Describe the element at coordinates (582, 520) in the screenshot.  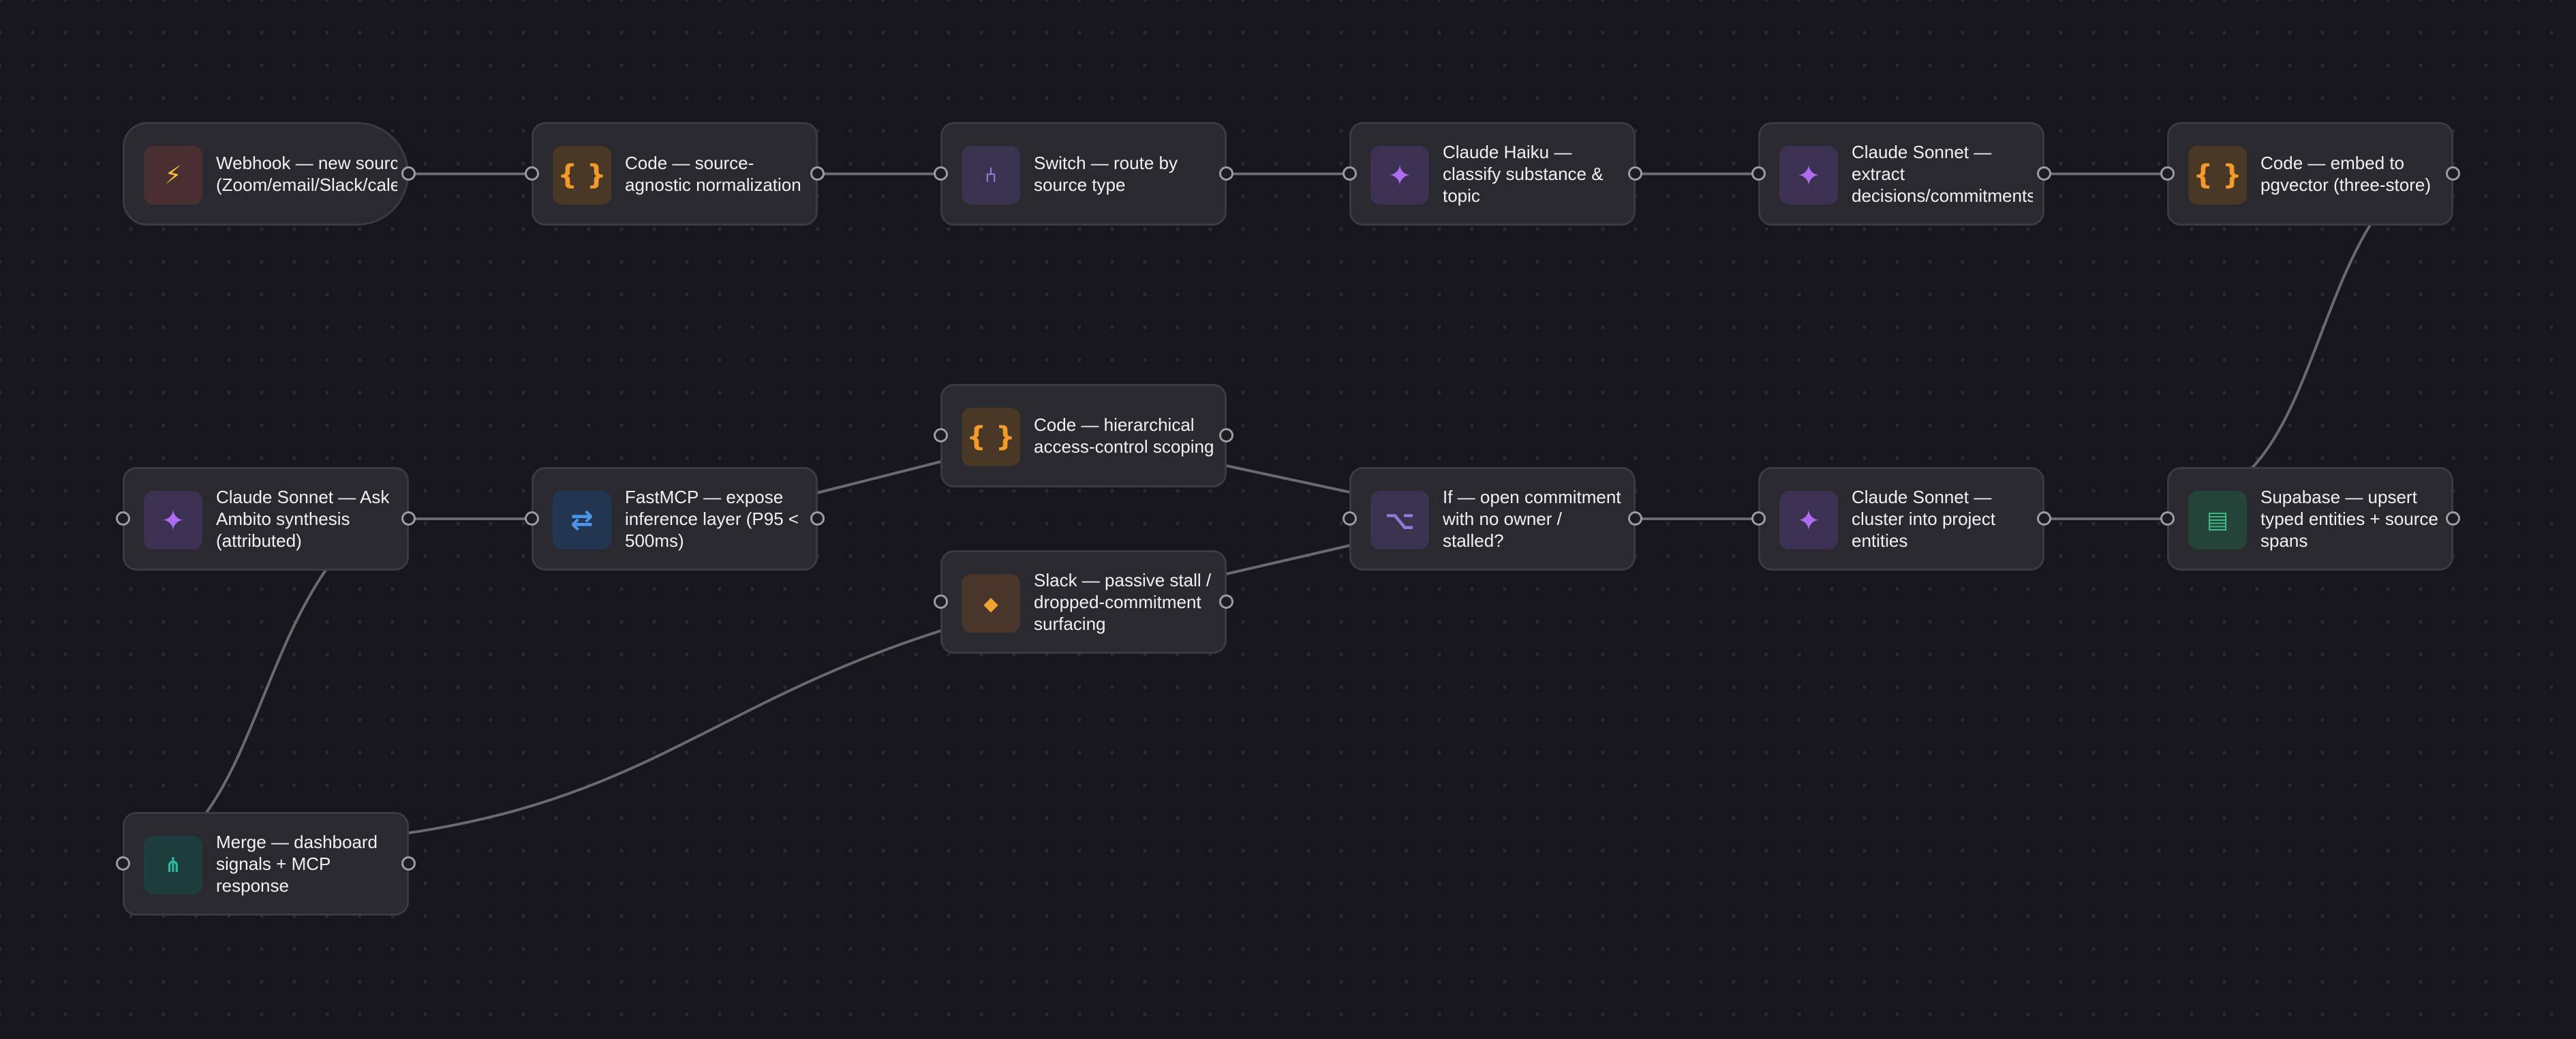
I see `arrows-exchange-icon: ⇄` at that location.